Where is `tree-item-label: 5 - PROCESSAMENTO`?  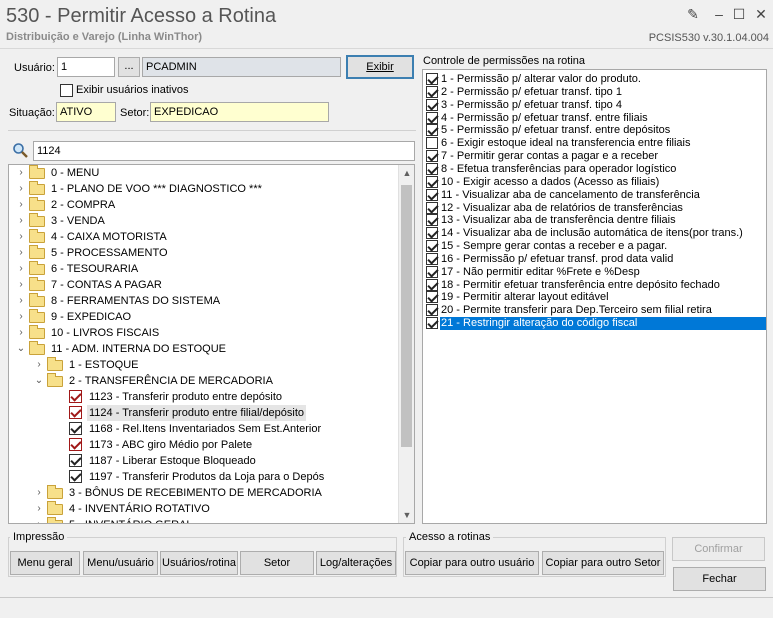
tree-item-label: 5 - PROCESSAMENTO is located at coordinates (109, 253).